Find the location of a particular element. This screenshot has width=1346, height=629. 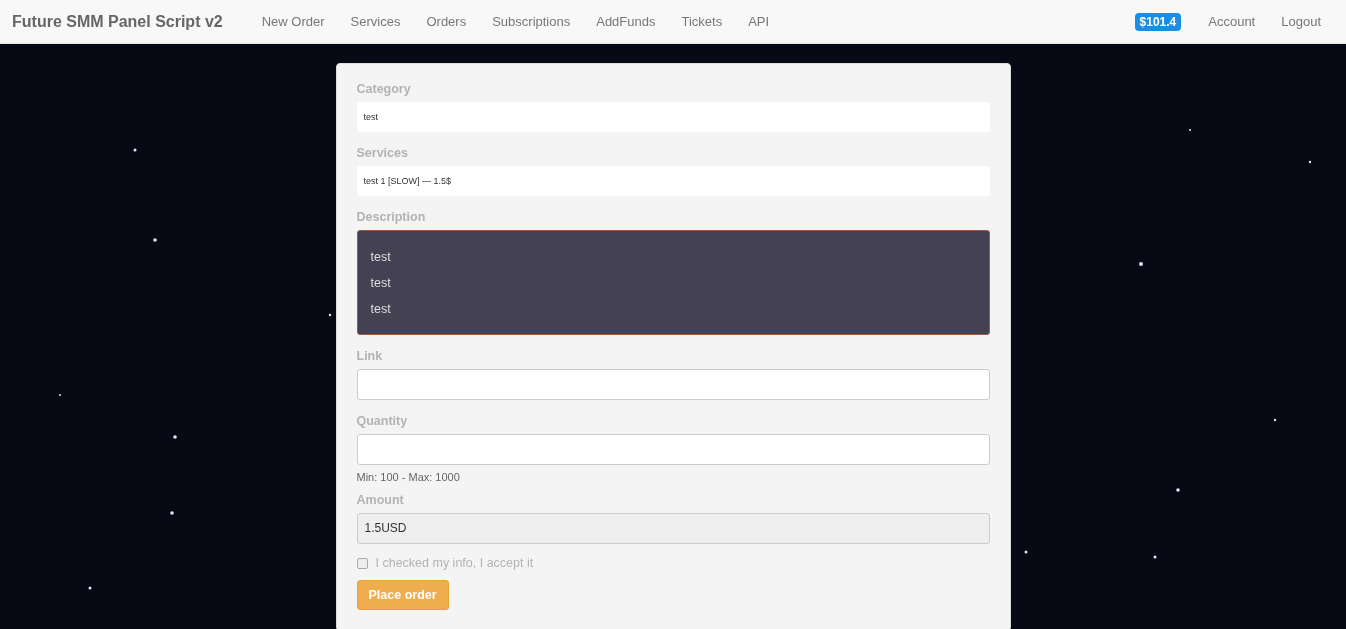

nav-link: Account is located at coordinates (1232, 21).